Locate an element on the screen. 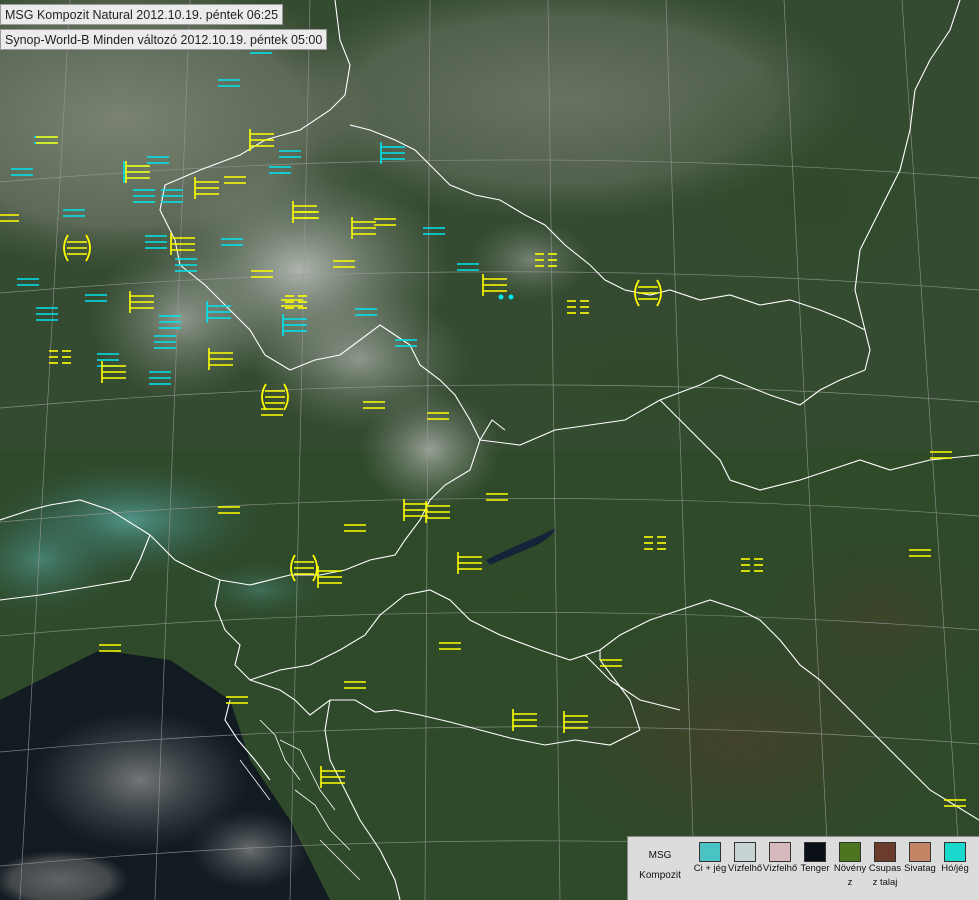  legend-item: Csupasz talaj is located at coordinates (885, 866).